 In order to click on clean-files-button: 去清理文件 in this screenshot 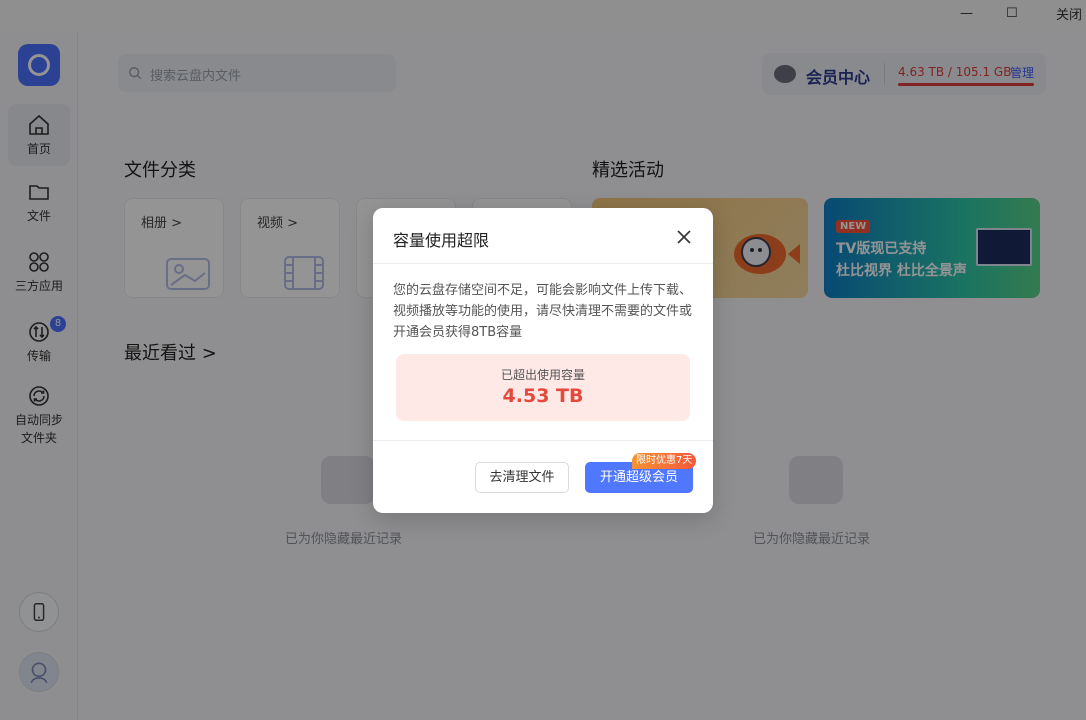, I will do `click(522, 477)`.